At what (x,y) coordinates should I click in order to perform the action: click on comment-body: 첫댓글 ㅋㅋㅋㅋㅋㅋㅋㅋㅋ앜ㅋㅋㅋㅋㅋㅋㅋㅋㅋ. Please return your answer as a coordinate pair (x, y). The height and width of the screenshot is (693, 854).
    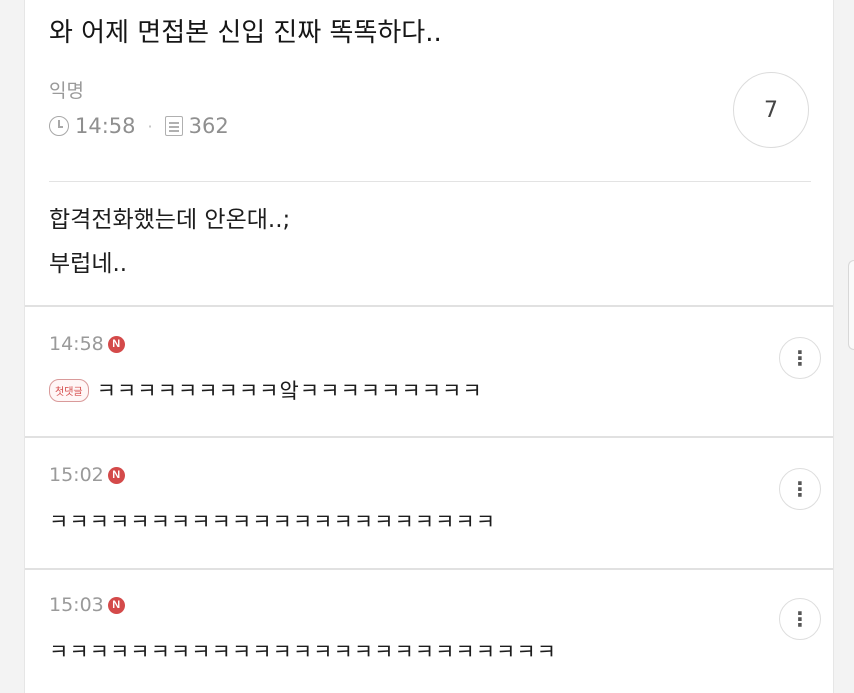
    Looking at the image, I should click on (266, 390).